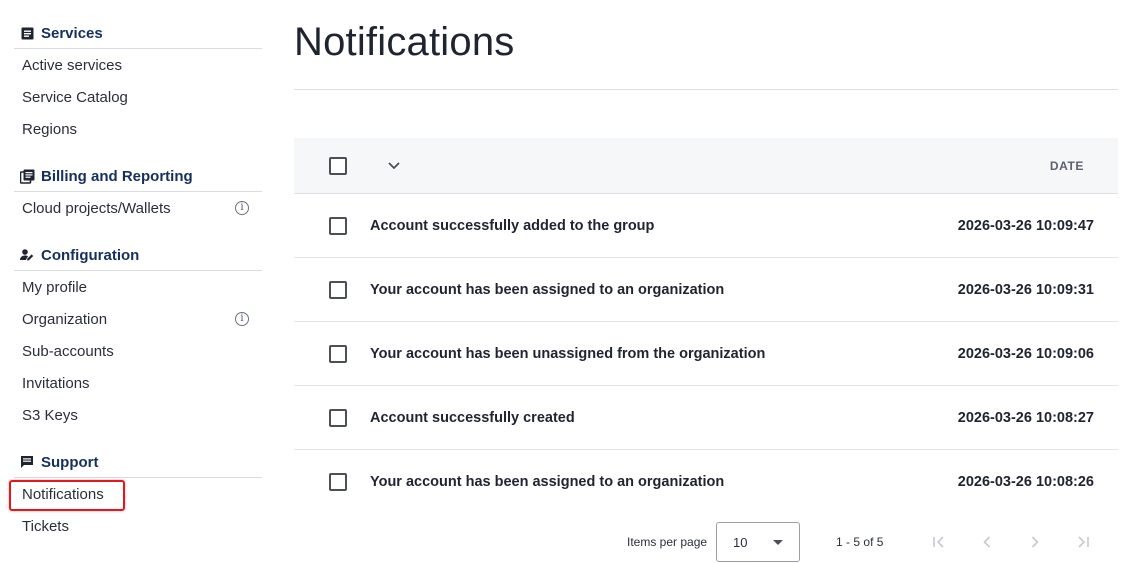  What do you see at coordinates (138, 351) in the screenshot?
I see `sidebar-item-sub-accounts: Sub-accounts` at bounding box center [138, 351].